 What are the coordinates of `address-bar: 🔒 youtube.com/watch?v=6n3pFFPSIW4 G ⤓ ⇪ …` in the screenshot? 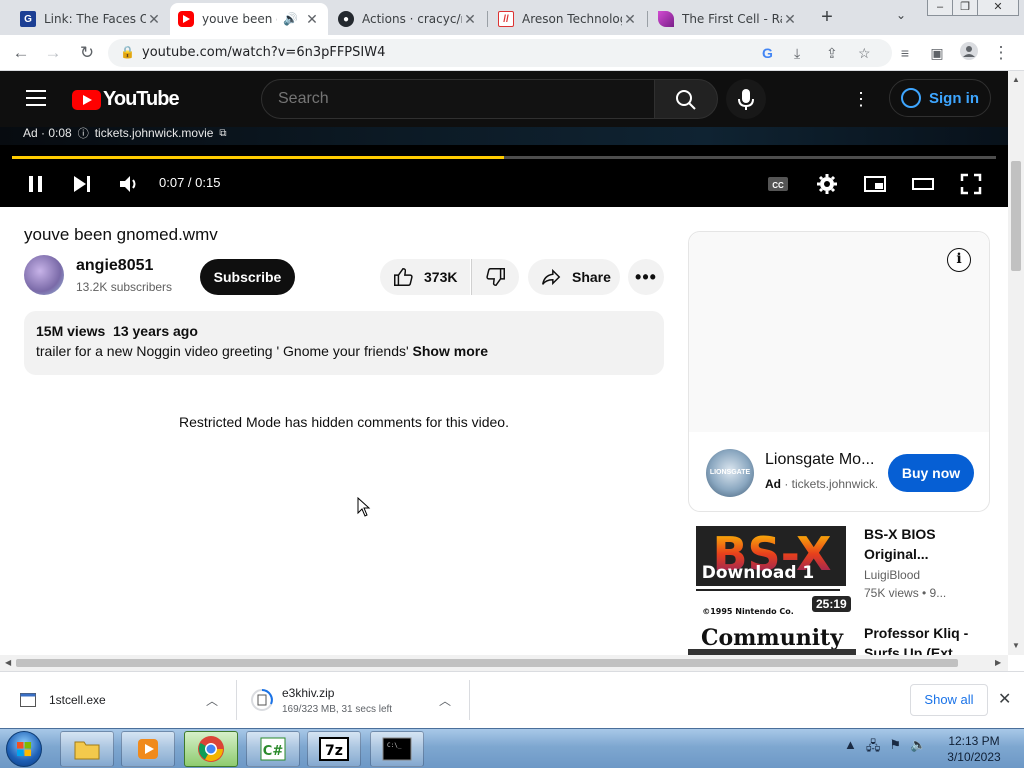 It's located at (500, 53).